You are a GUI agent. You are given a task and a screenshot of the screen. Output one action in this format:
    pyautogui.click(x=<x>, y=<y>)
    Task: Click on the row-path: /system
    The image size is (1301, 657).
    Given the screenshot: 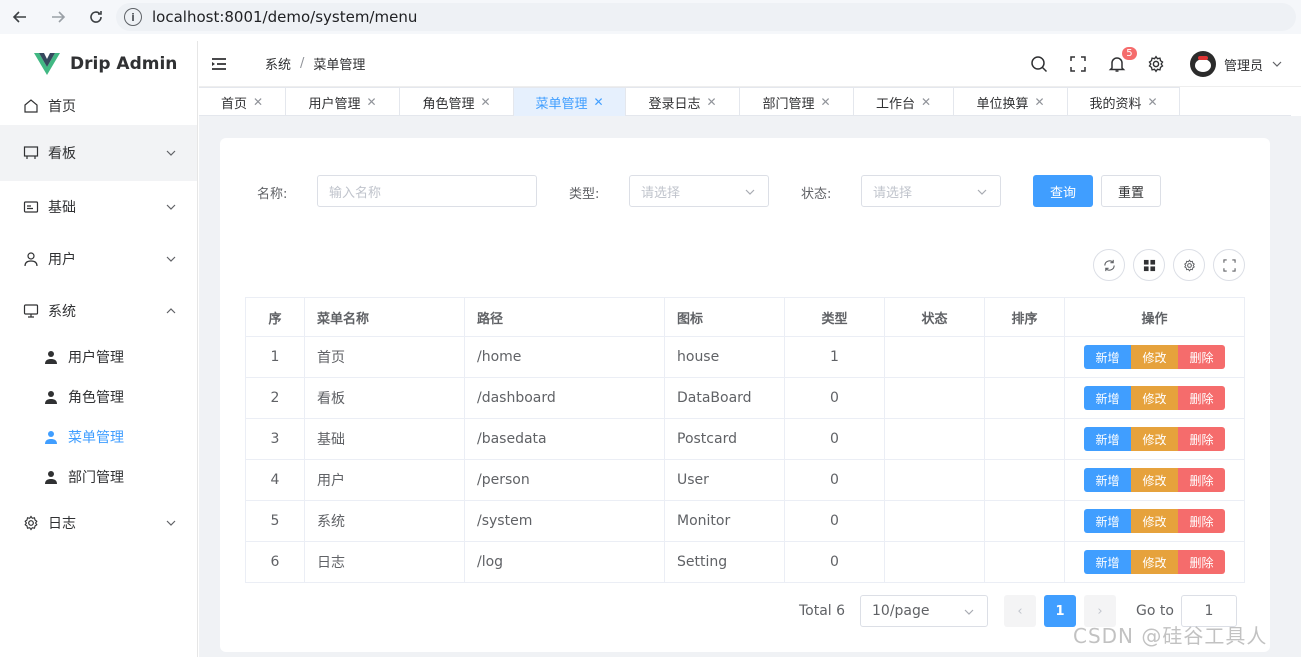 What is the action you would take?
    pyautogui.click(x=564, y=521)
    